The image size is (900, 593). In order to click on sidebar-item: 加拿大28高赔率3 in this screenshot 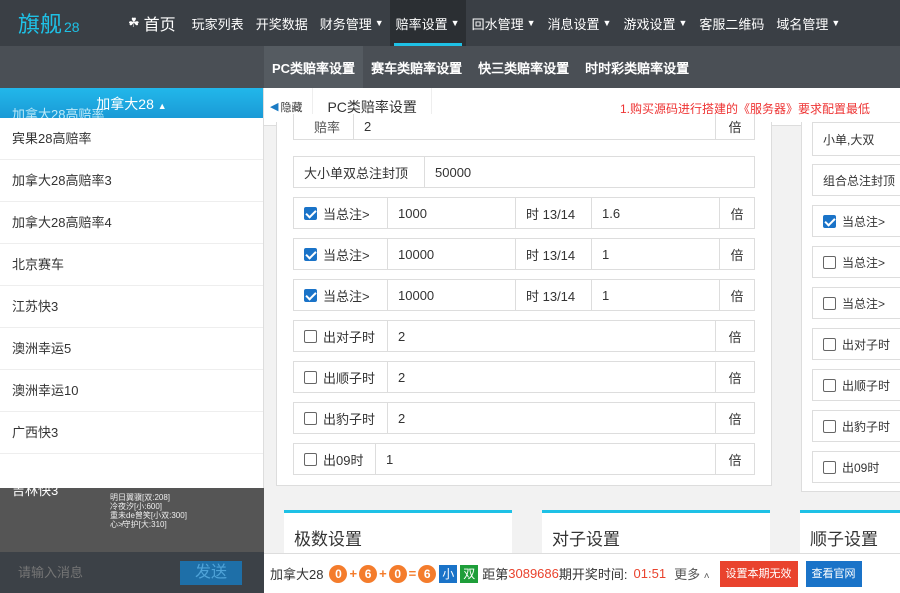, I will do `click(131, 181)`.